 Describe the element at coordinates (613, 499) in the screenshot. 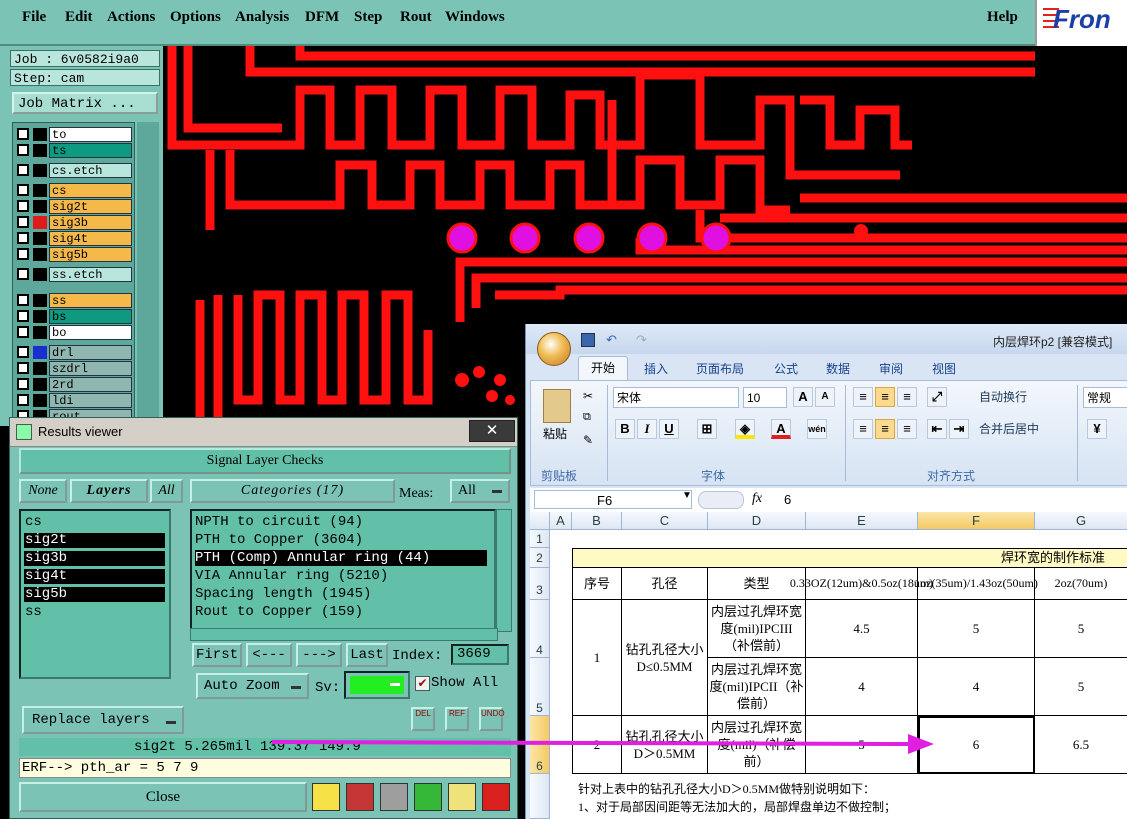

I see `name-box: F6` at that location.